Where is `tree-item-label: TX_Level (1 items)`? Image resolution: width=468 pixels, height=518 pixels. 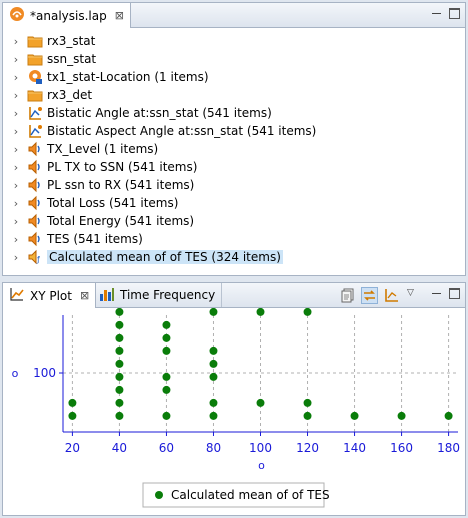
tree-item-label: TX_Level (1 items) is located at coordinates (103, 149).